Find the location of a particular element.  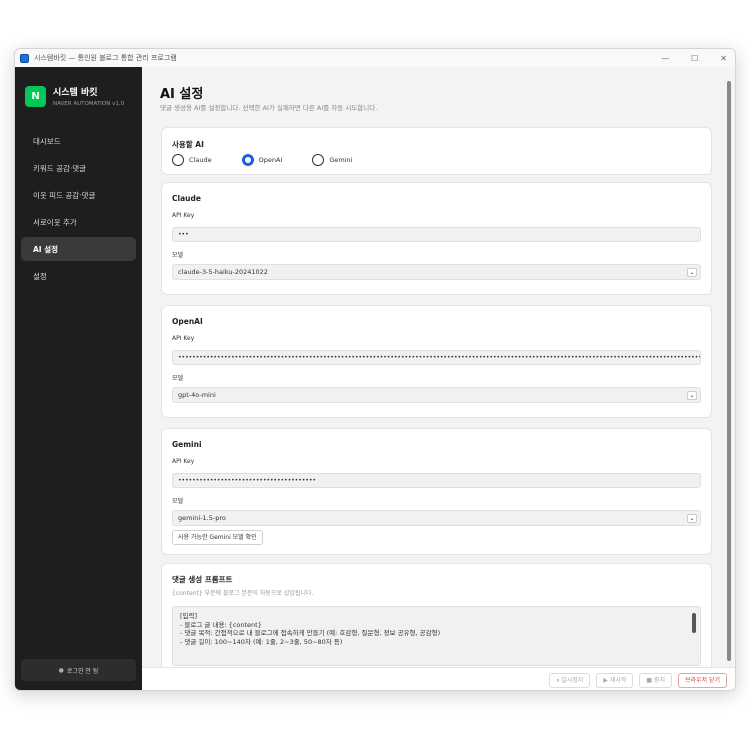

radio-claude: Claude is located at coordinates (192, 160).